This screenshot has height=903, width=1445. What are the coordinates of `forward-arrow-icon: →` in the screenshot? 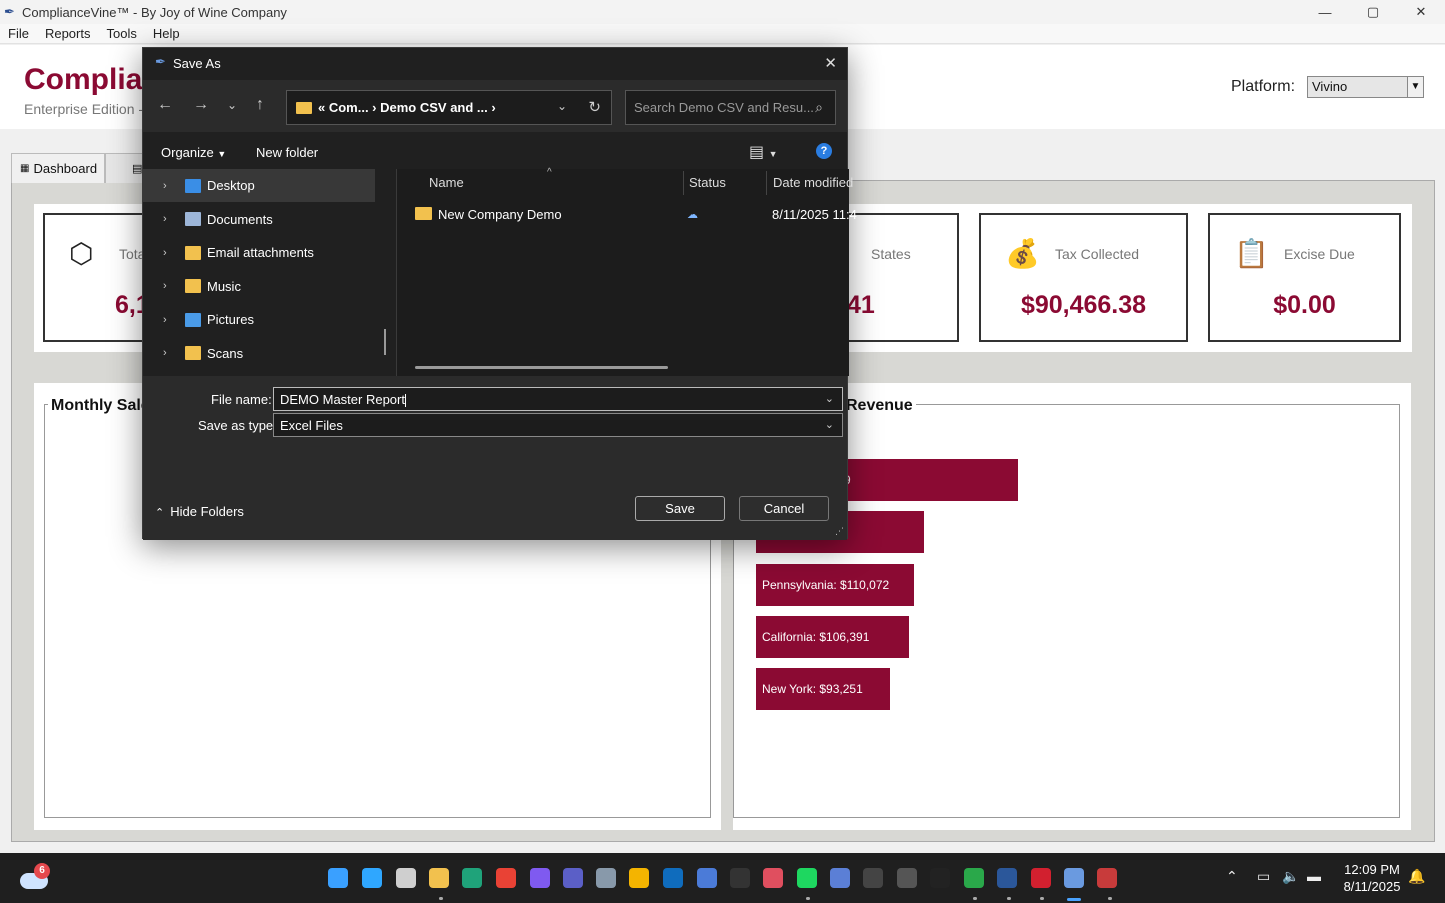 It's located at (201, 105).